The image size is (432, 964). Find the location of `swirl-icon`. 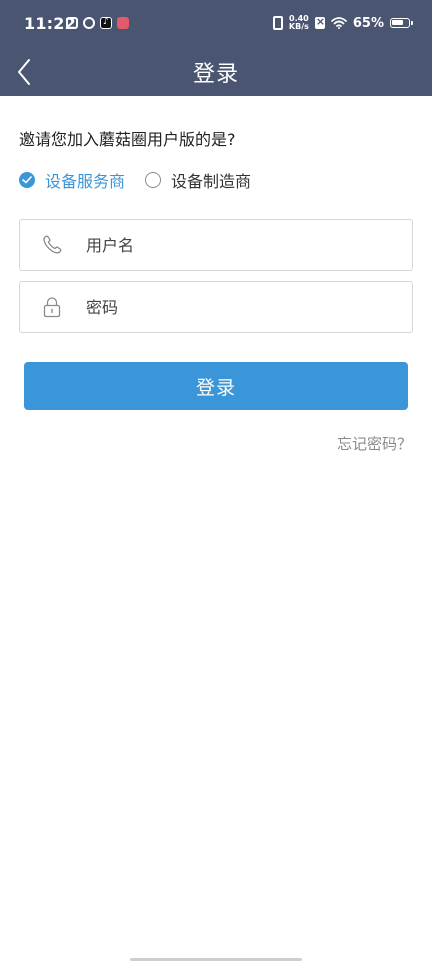

swirl-icon is located at coordinates (89, 23).